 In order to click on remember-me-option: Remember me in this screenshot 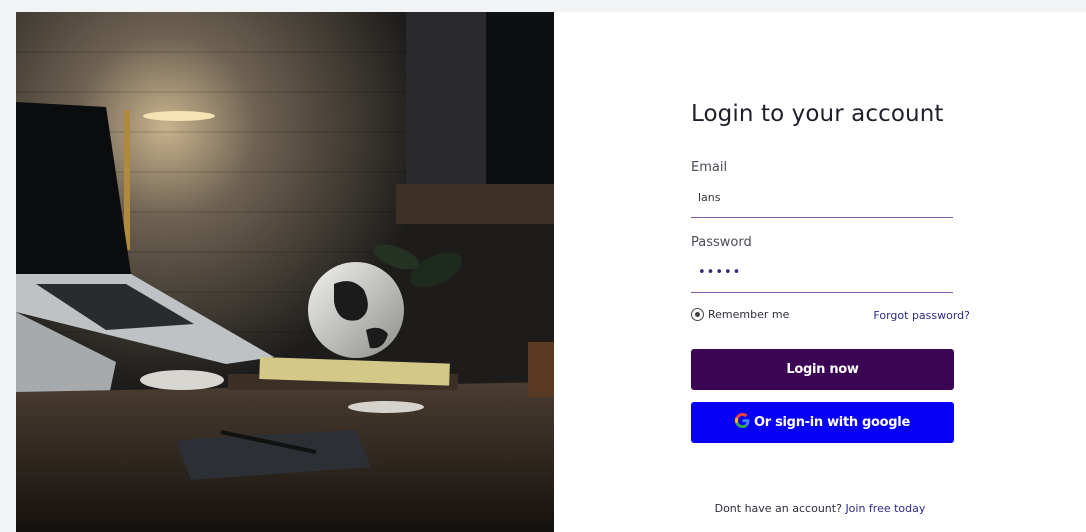, I will do `click(740, 314)`.